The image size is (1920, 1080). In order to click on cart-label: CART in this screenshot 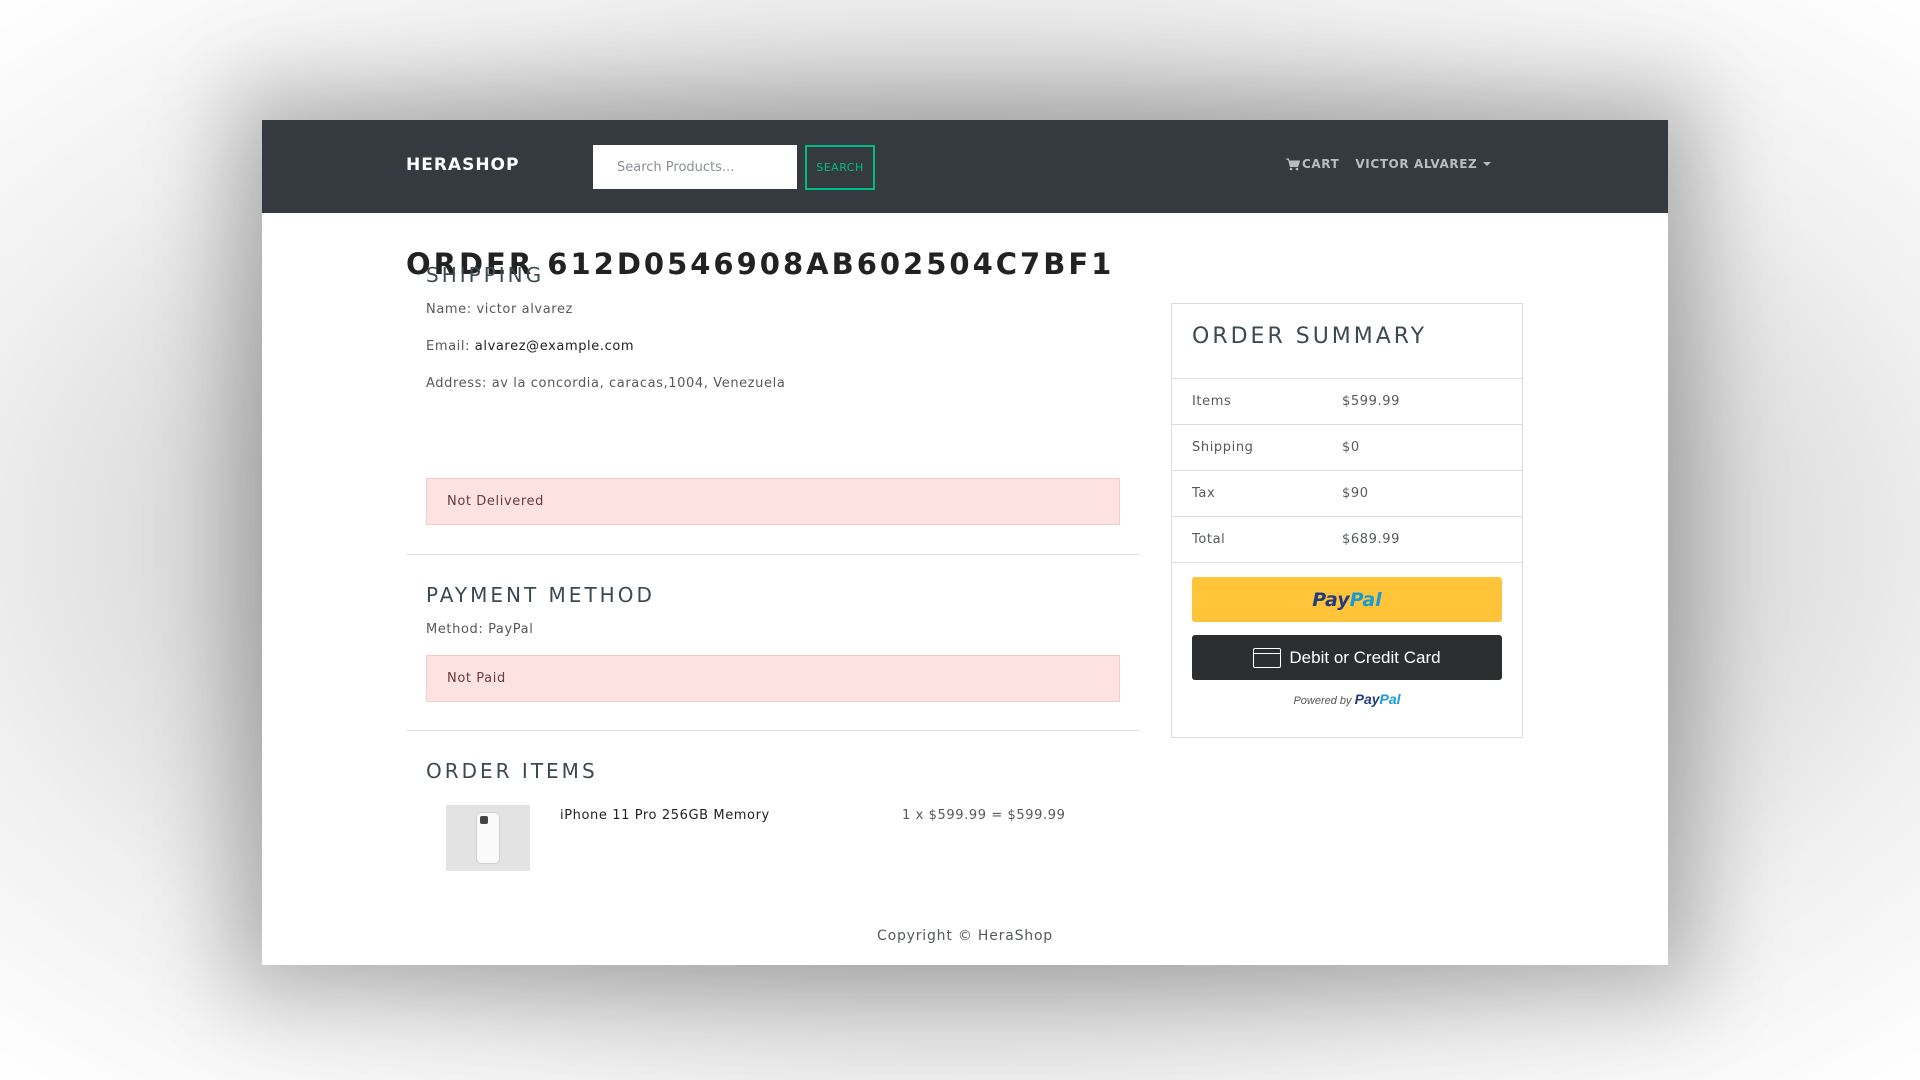, I will do `click(1321, 164)`.